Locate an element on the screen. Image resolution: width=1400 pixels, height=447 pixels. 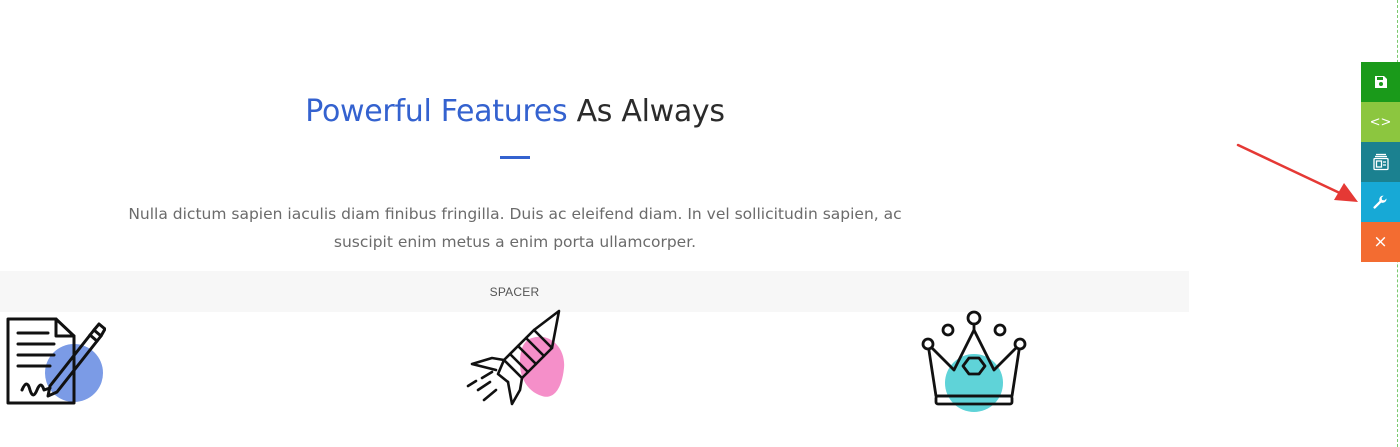
save-icon is located at coordinates (1381, 82).